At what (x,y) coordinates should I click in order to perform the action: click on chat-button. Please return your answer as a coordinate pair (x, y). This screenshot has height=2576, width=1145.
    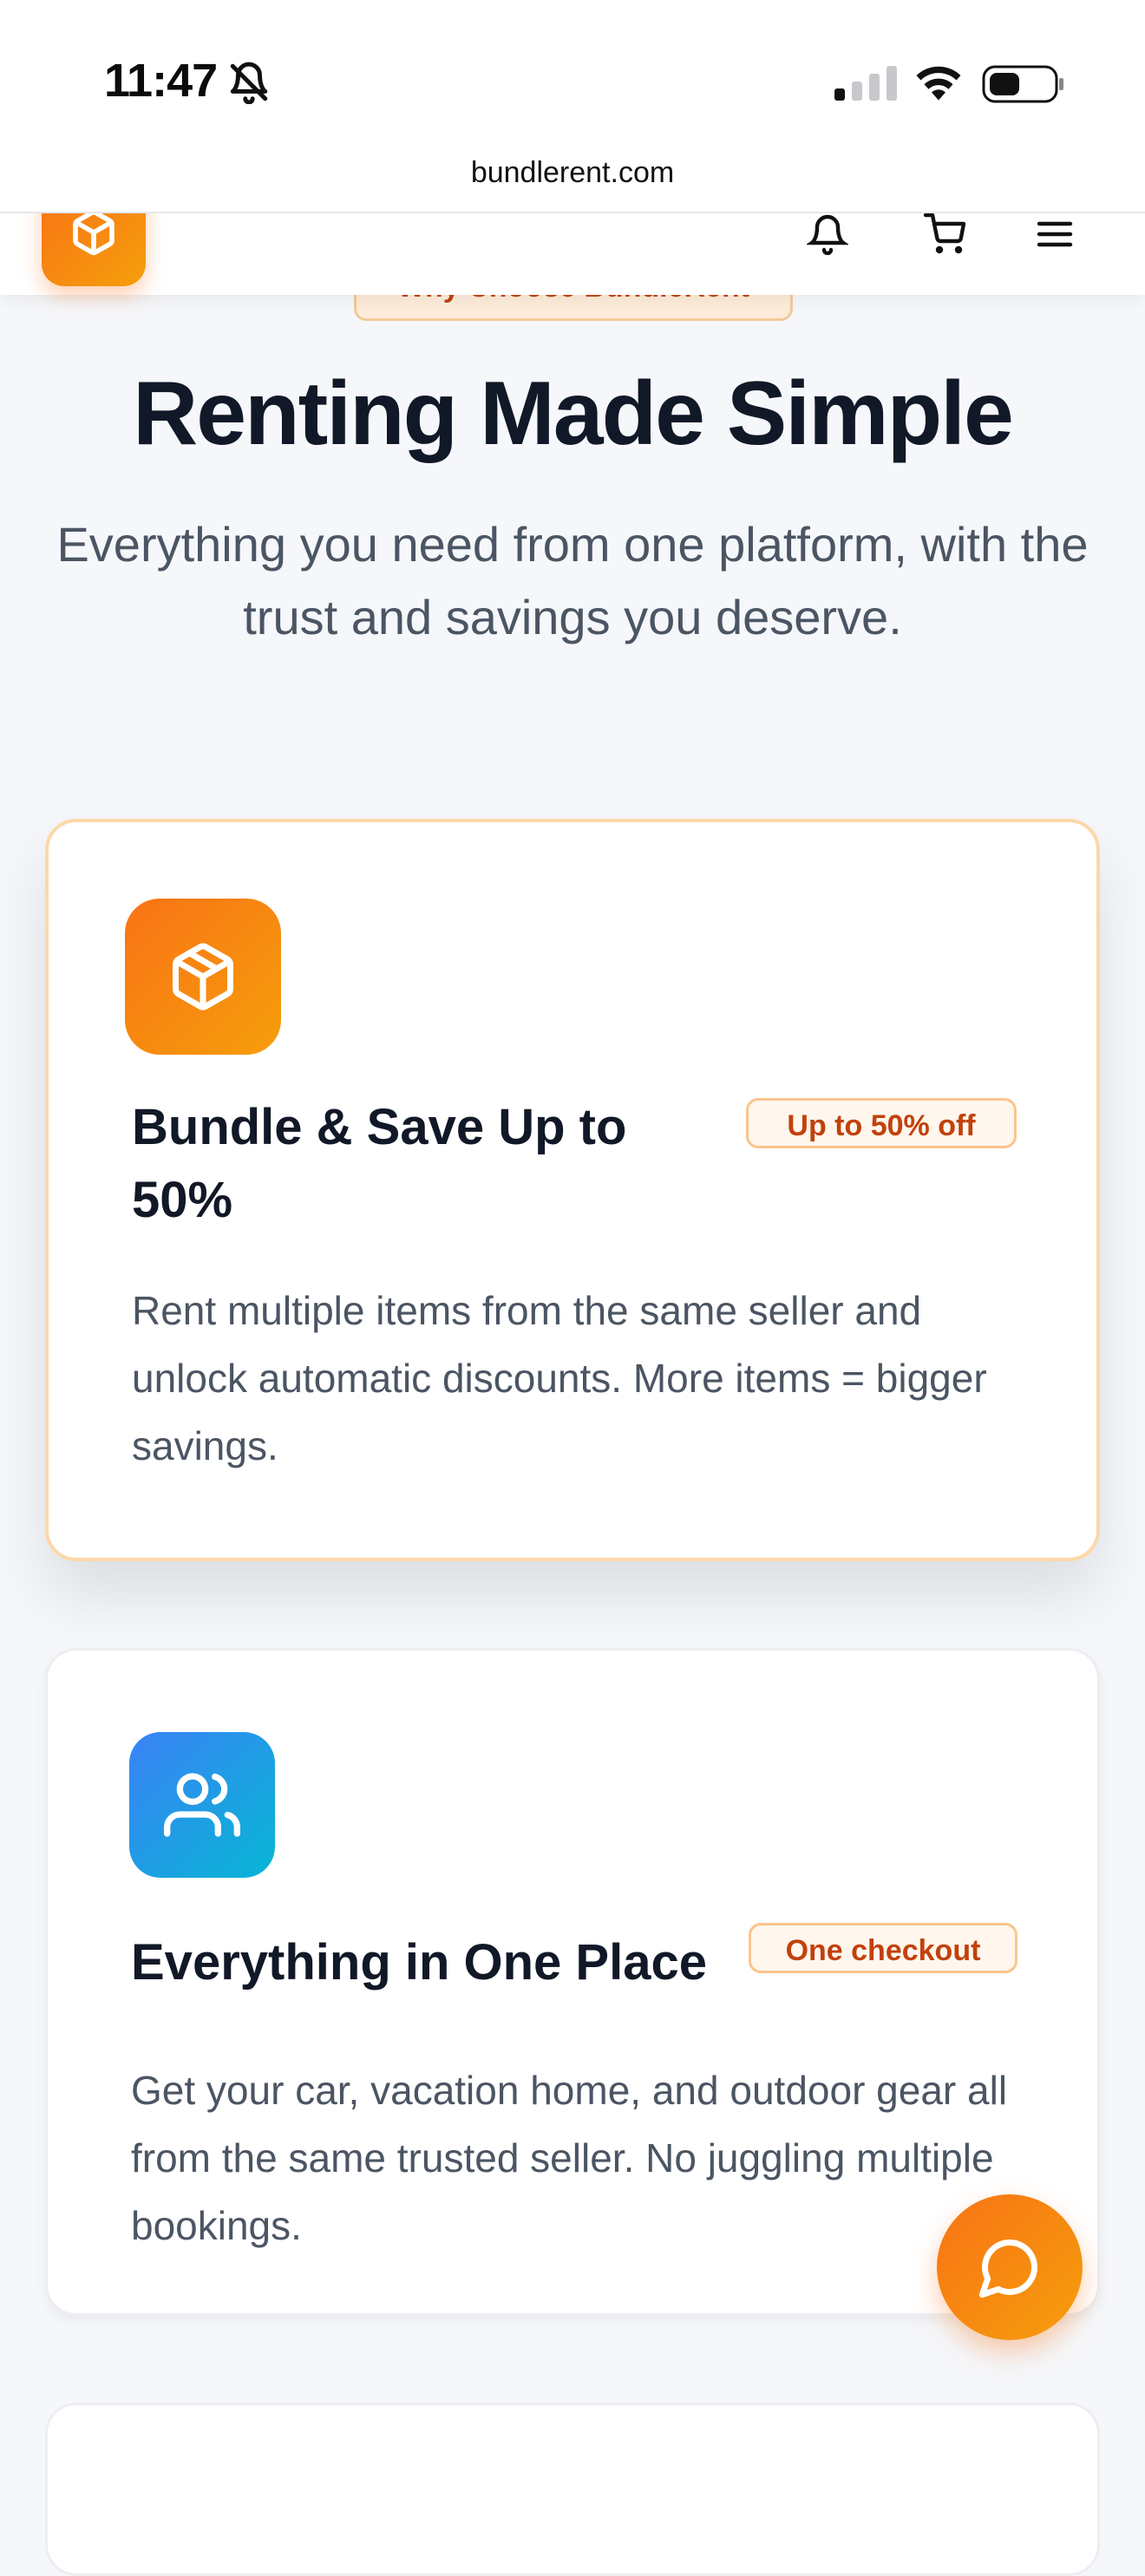
    Looking at the image, I should click on (1010, 2267).